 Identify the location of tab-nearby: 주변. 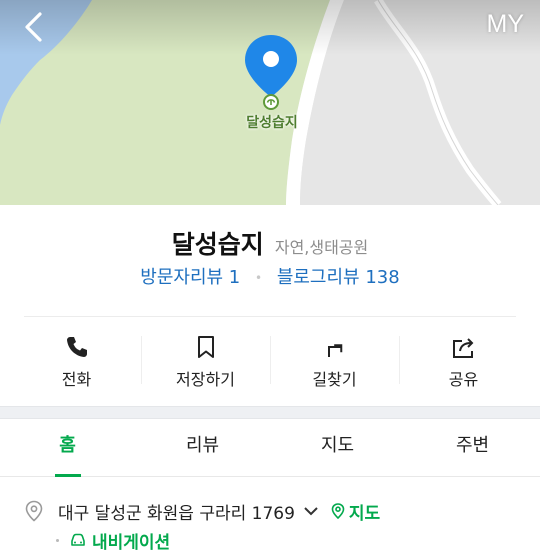
(472, 447).